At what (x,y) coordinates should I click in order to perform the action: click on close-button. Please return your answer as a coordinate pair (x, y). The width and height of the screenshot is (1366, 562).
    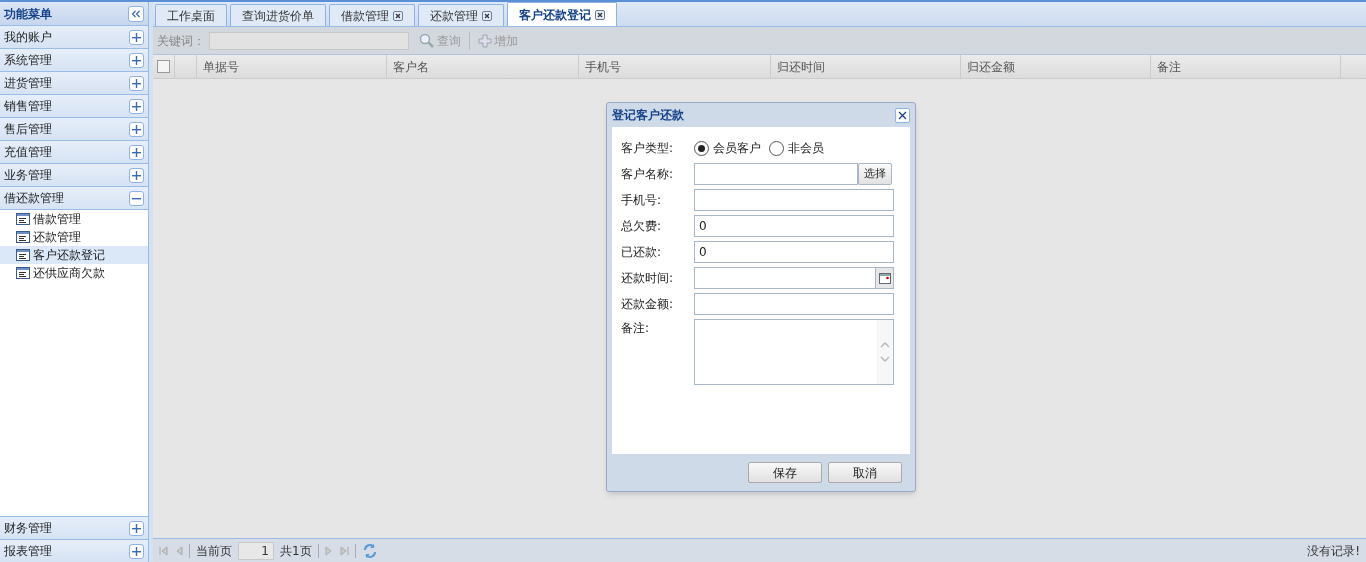
    Looking at the image, I should click on (902, 115).